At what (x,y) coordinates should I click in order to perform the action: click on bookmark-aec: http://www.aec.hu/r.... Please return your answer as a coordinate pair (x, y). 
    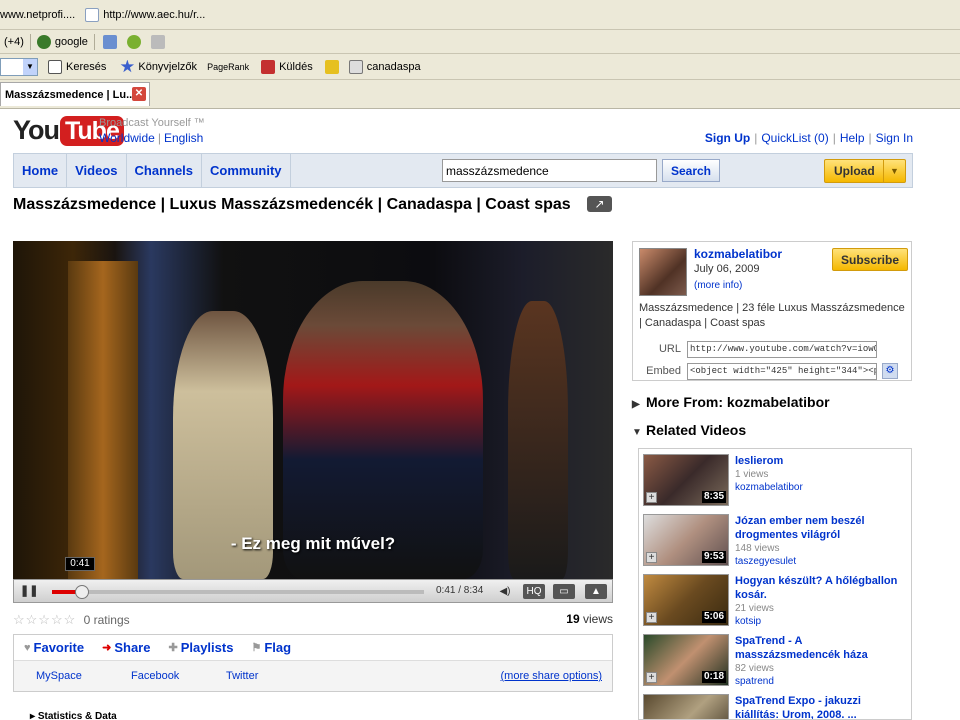
    Looking at the image, I should click on (145, 14).